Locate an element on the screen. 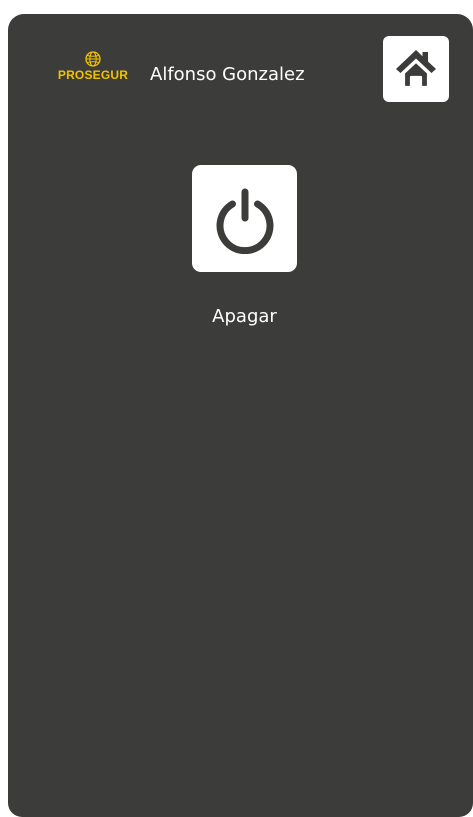 This screenshot has width=473, height=817. power-off-button is located at coordinates (244, 218).